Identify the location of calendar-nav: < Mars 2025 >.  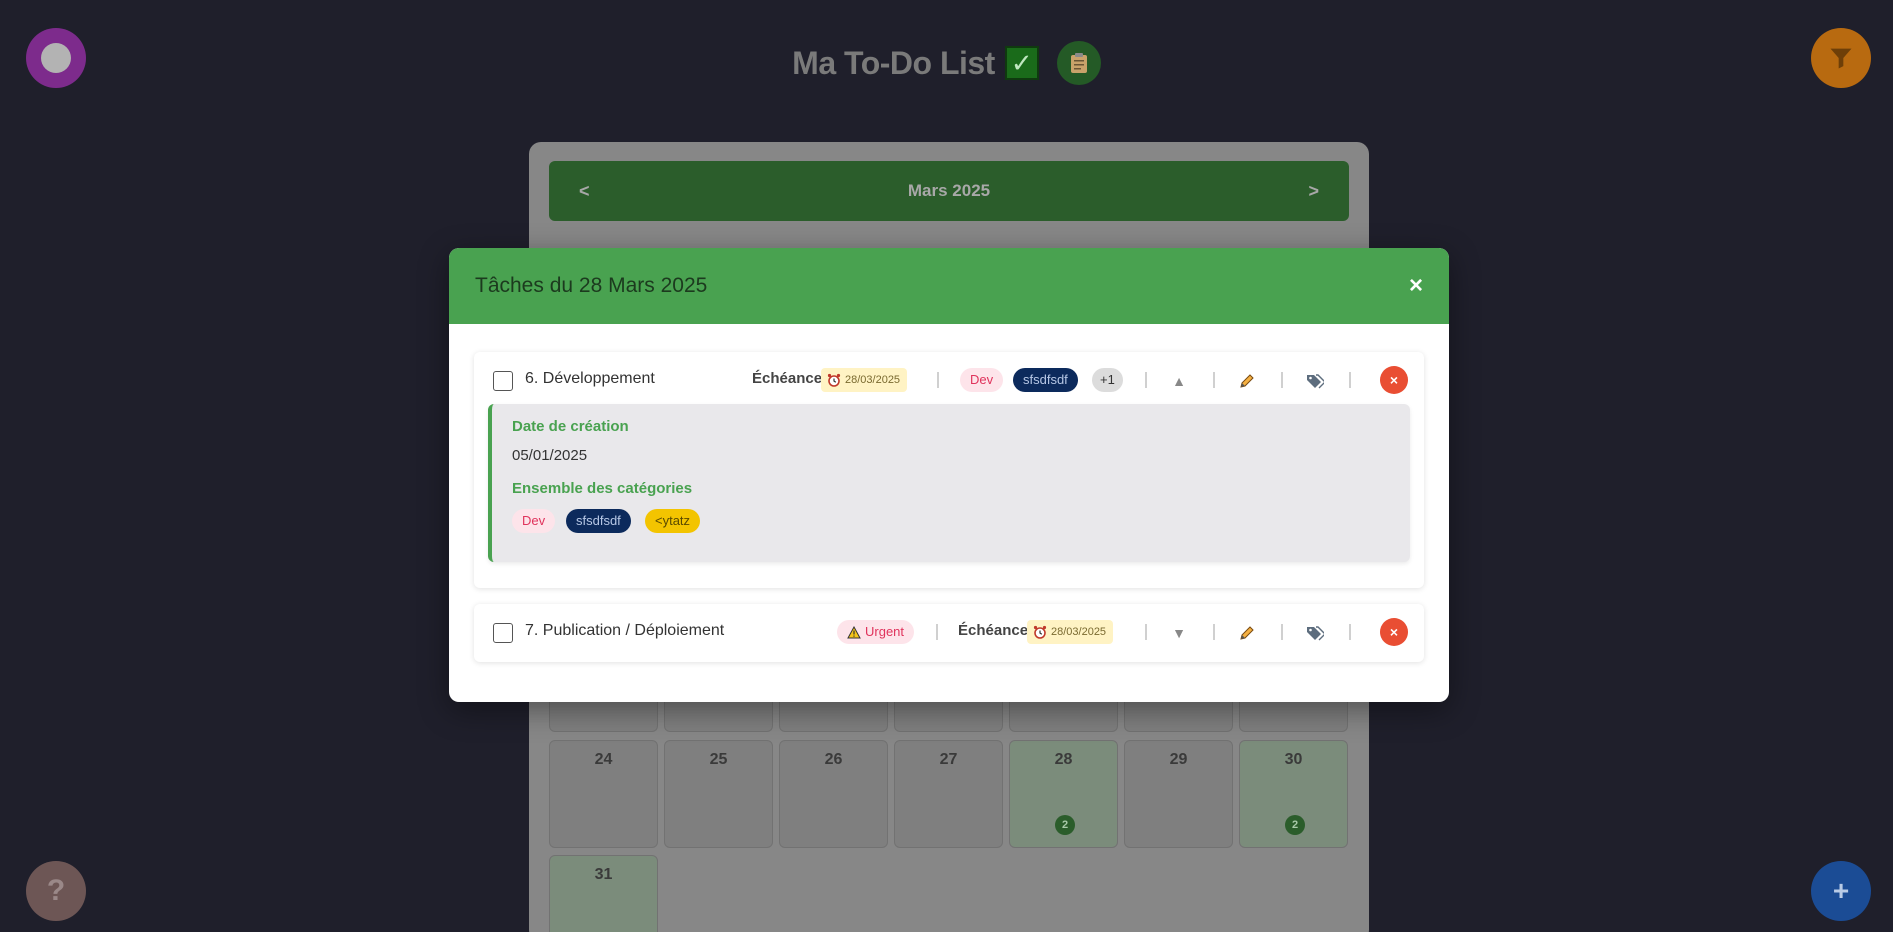
(949, 191).